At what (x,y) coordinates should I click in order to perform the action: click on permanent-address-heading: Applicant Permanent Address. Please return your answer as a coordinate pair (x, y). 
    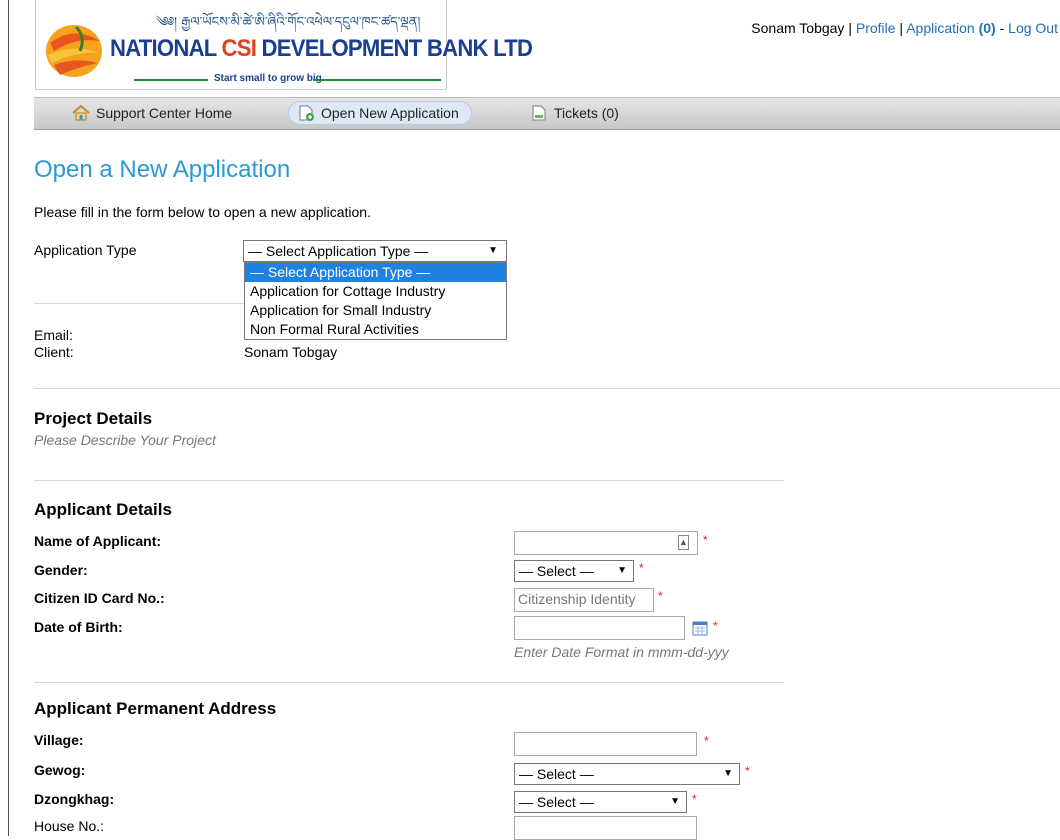
    Looking at the image, I should click on (155, 708).